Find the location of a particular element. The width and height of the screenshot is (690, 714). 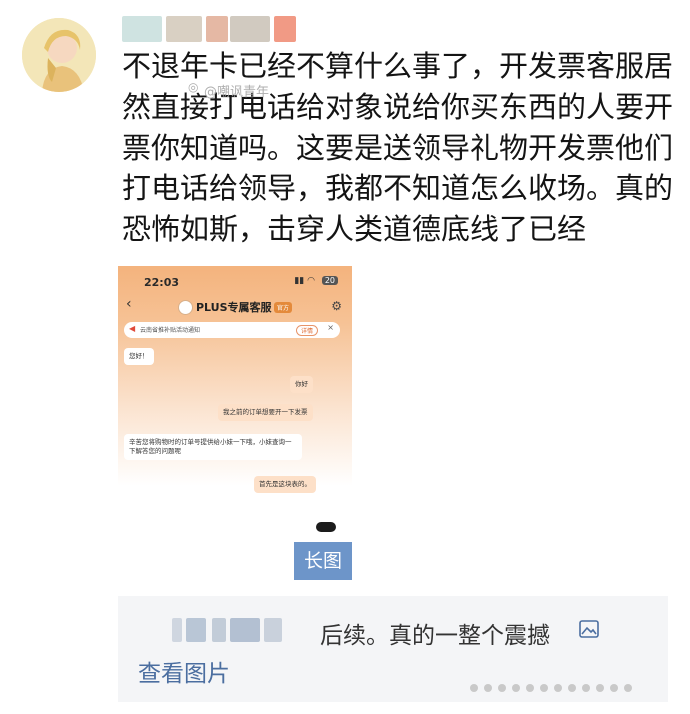

weibo-icon: ◎ is located at coordinates (193, 87).